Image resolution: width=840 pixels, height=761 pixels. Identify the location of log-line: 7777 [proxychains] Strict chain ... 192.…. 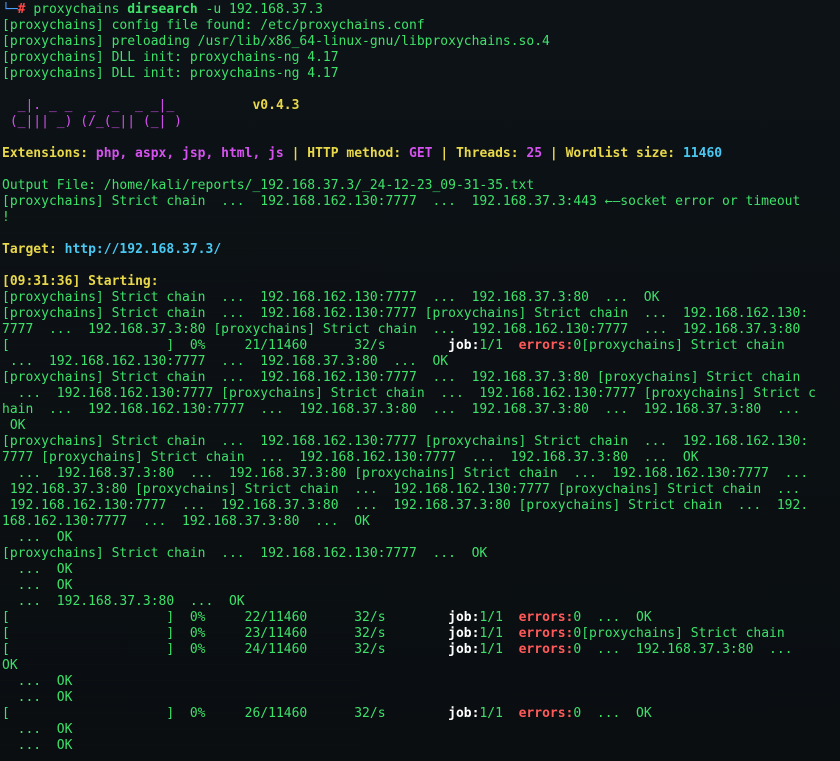
(350, 457).